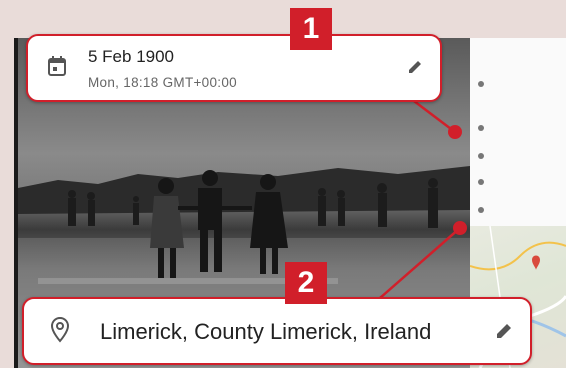  I want to click on callout-badge-2: 2, so click(306, 283).